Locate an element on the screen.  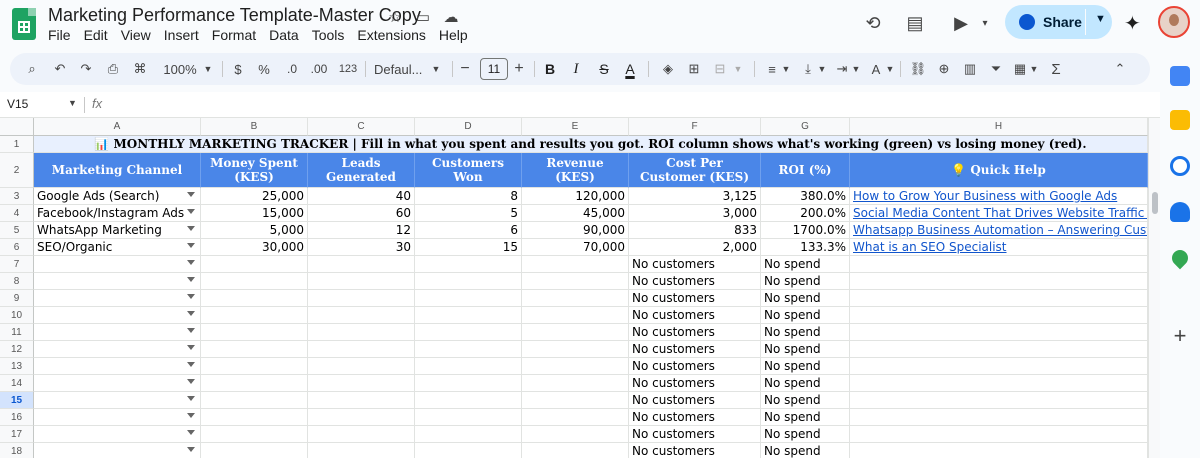
header-cell: Marketing Channel is located at coordinates (117, 170).